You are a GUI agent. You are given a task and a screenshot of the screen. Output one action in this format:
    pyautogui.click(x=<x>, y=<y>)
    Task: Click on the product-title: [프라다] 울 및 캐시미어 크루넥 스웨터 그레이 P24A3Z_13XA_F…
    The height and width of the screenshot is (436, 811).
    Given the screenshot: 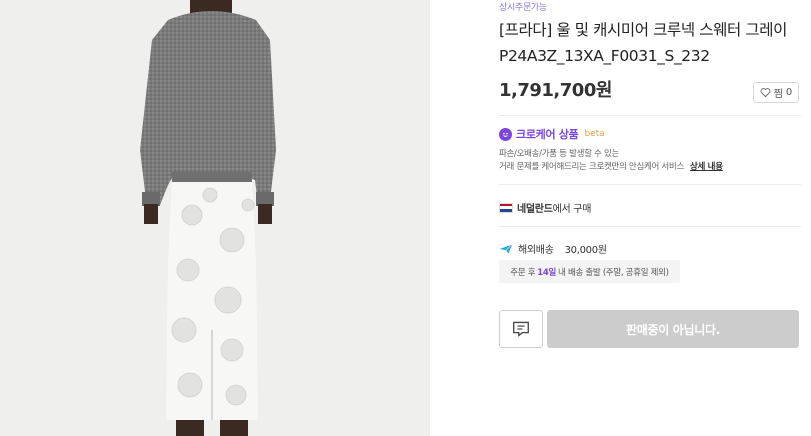 What is the action you would take?
    pyautogui.click(x=643, y=43)
    